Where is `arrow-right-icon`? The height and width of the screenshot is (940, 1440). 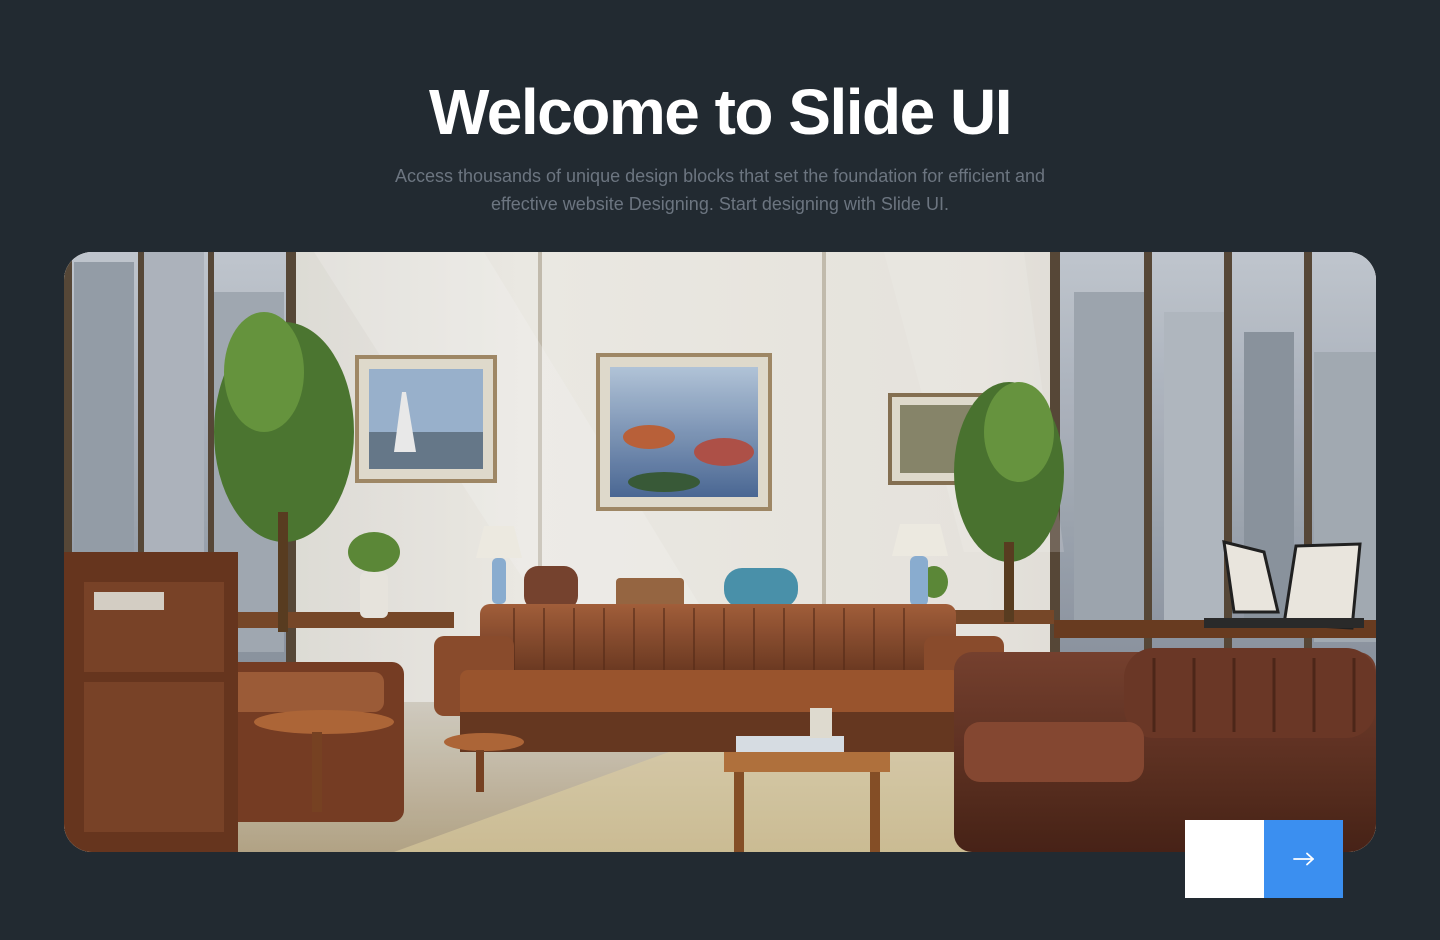
arrow-right-icon is located at coordinates (1303, 859).